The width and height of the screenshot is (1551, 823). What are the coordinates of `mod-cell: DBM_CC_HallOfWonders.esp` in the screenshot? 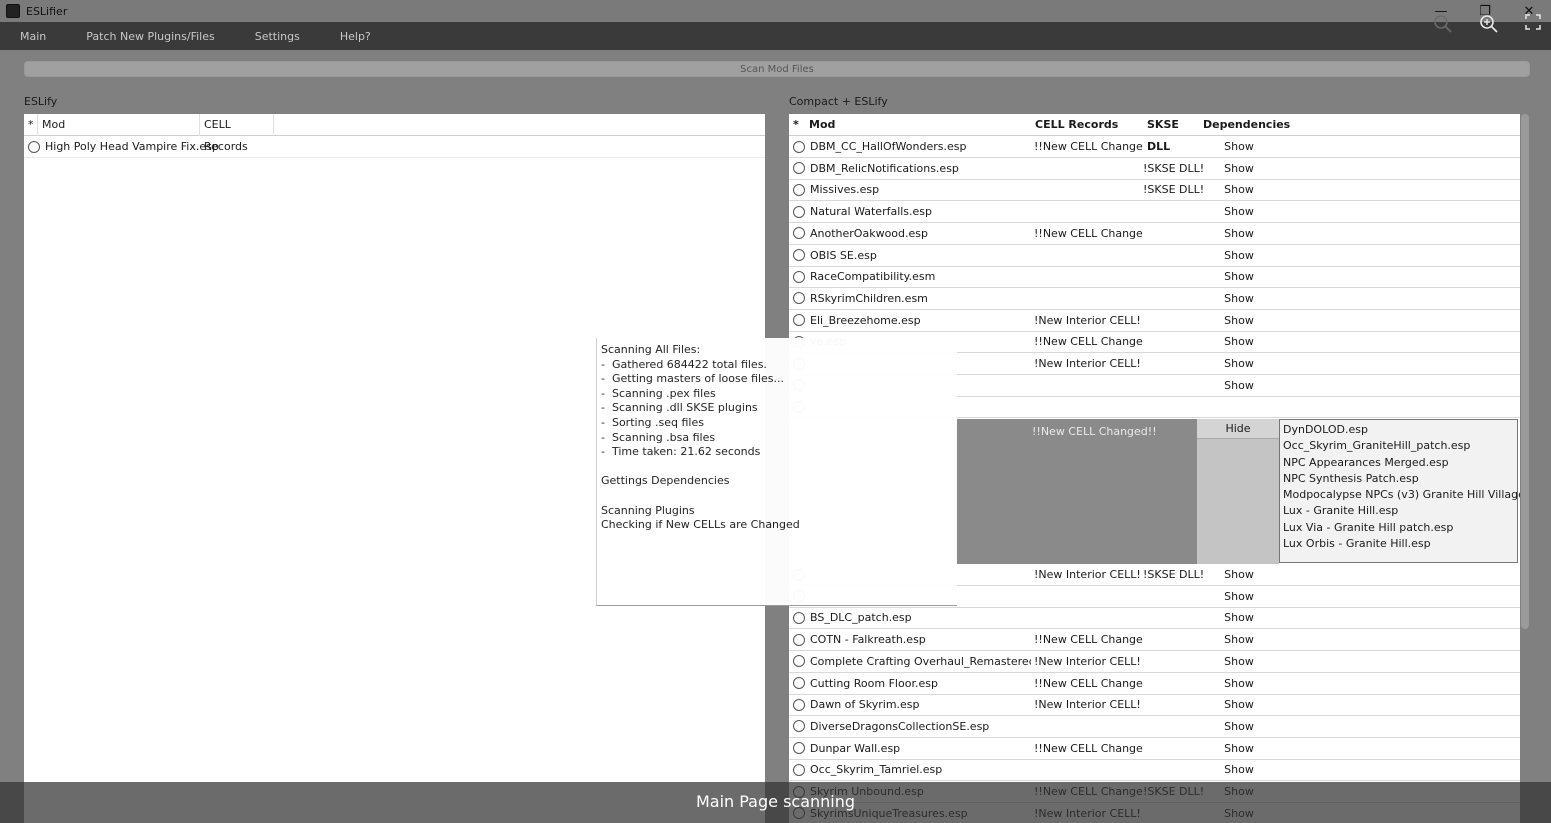 It's located at (910, 146).